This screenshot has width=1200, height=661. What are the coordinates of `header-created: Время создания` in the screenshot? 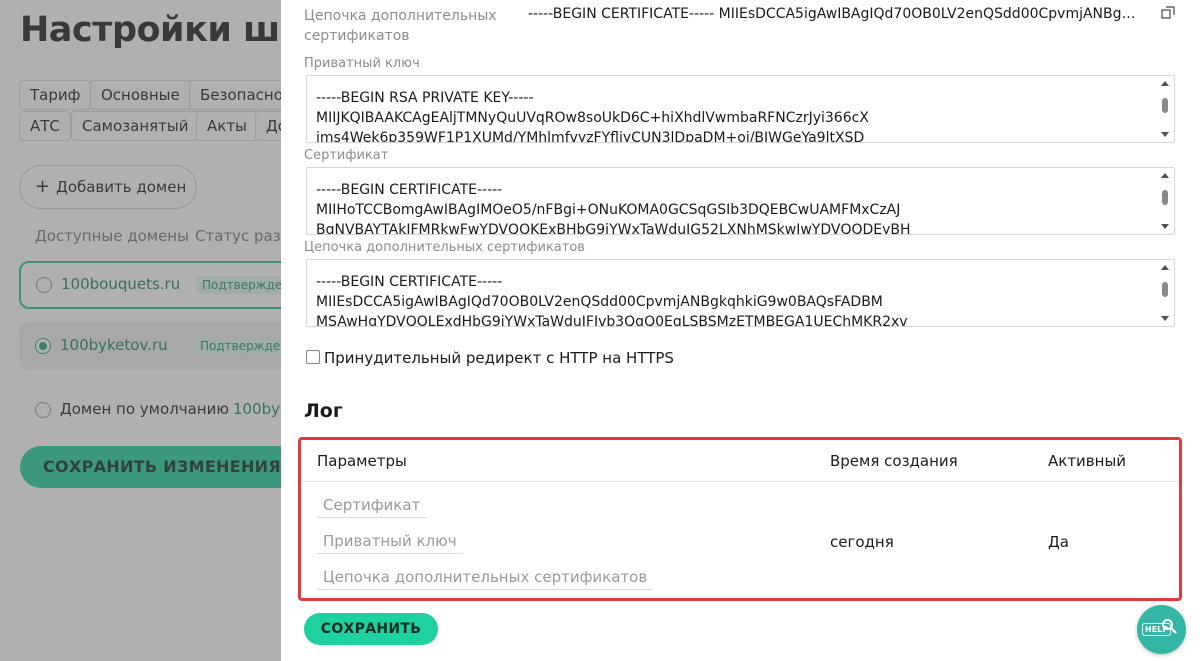 It's located at (894, 461).